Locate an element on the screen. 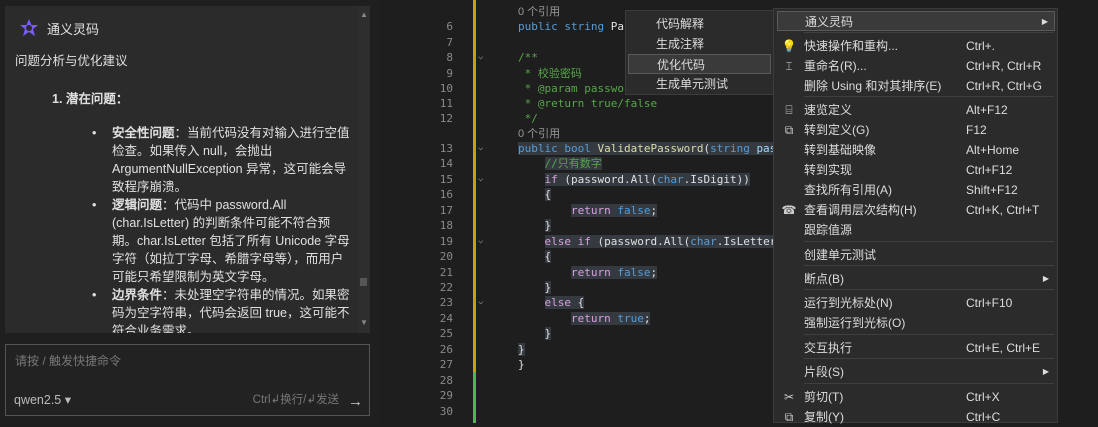  menu-item: 片段(S) ▶ is located at coordinates (916, 372).